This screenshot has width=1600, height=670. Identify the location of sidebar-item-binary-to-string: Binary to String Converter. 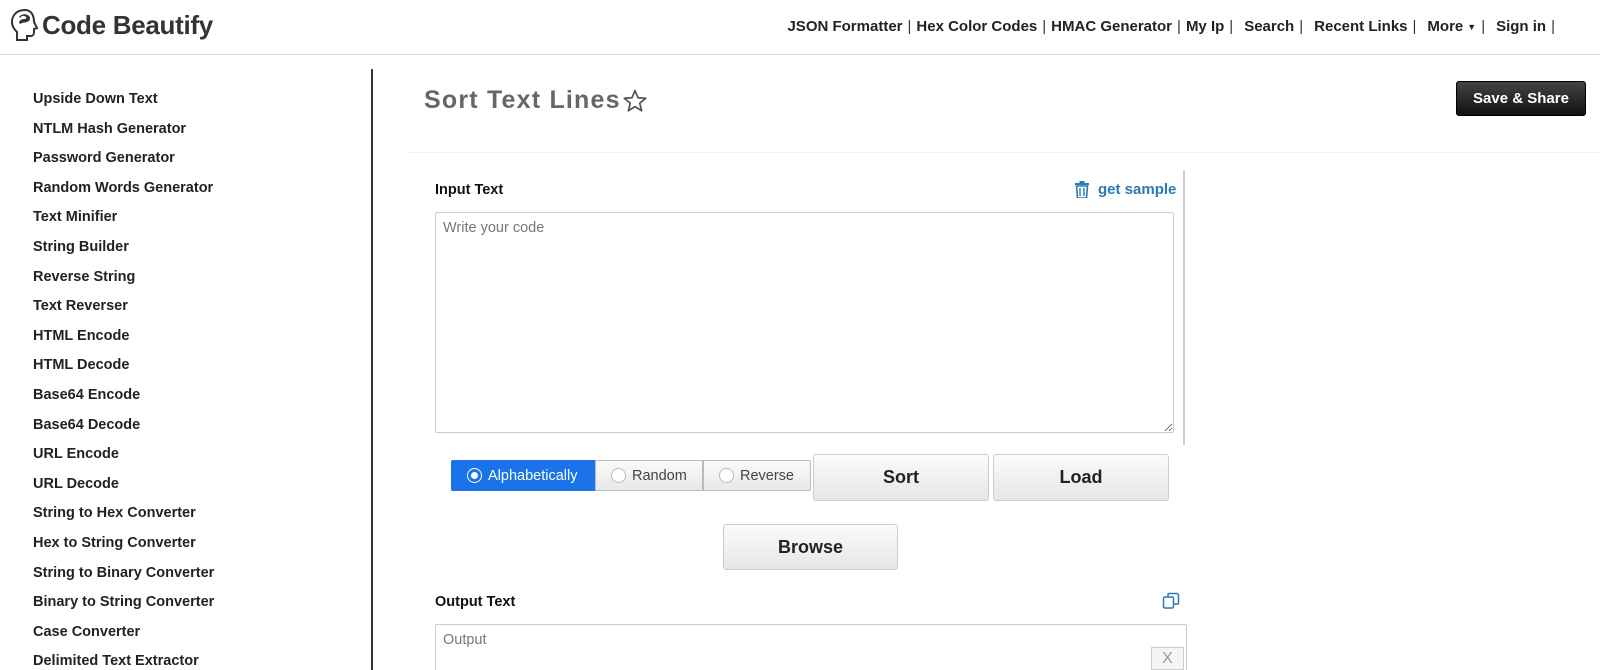
(202, 608).